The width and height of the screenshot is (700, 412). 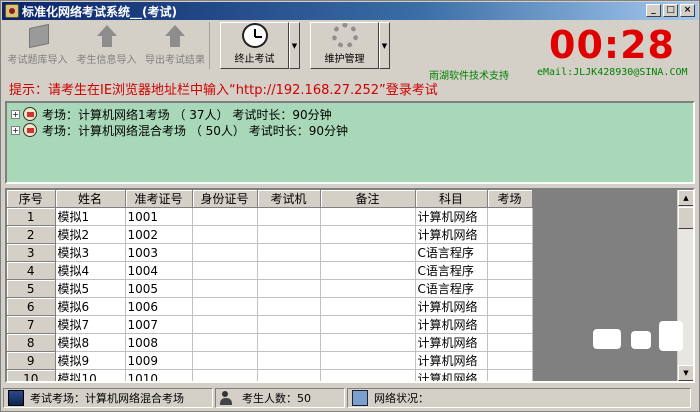 I want to click on table-row: 7 模拟7 1007 计算机网络, so click(x=270, y=324).